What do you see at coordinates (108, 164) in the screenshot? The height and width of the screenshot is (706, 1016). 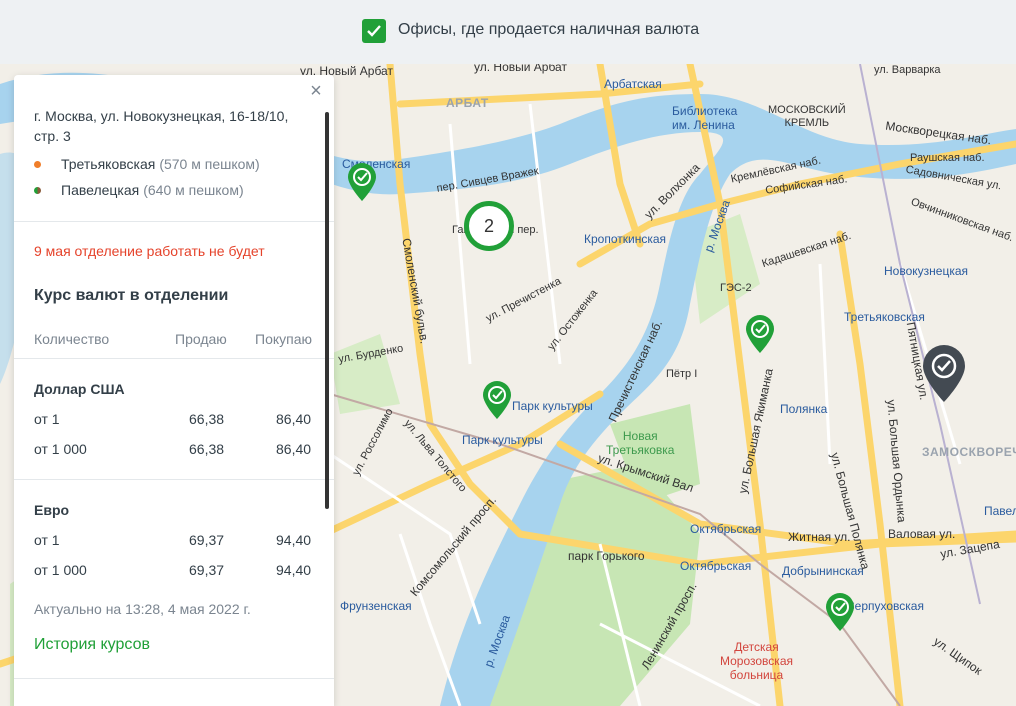 I see `station-name: Третьяковская` at bounding box center [108, 164].